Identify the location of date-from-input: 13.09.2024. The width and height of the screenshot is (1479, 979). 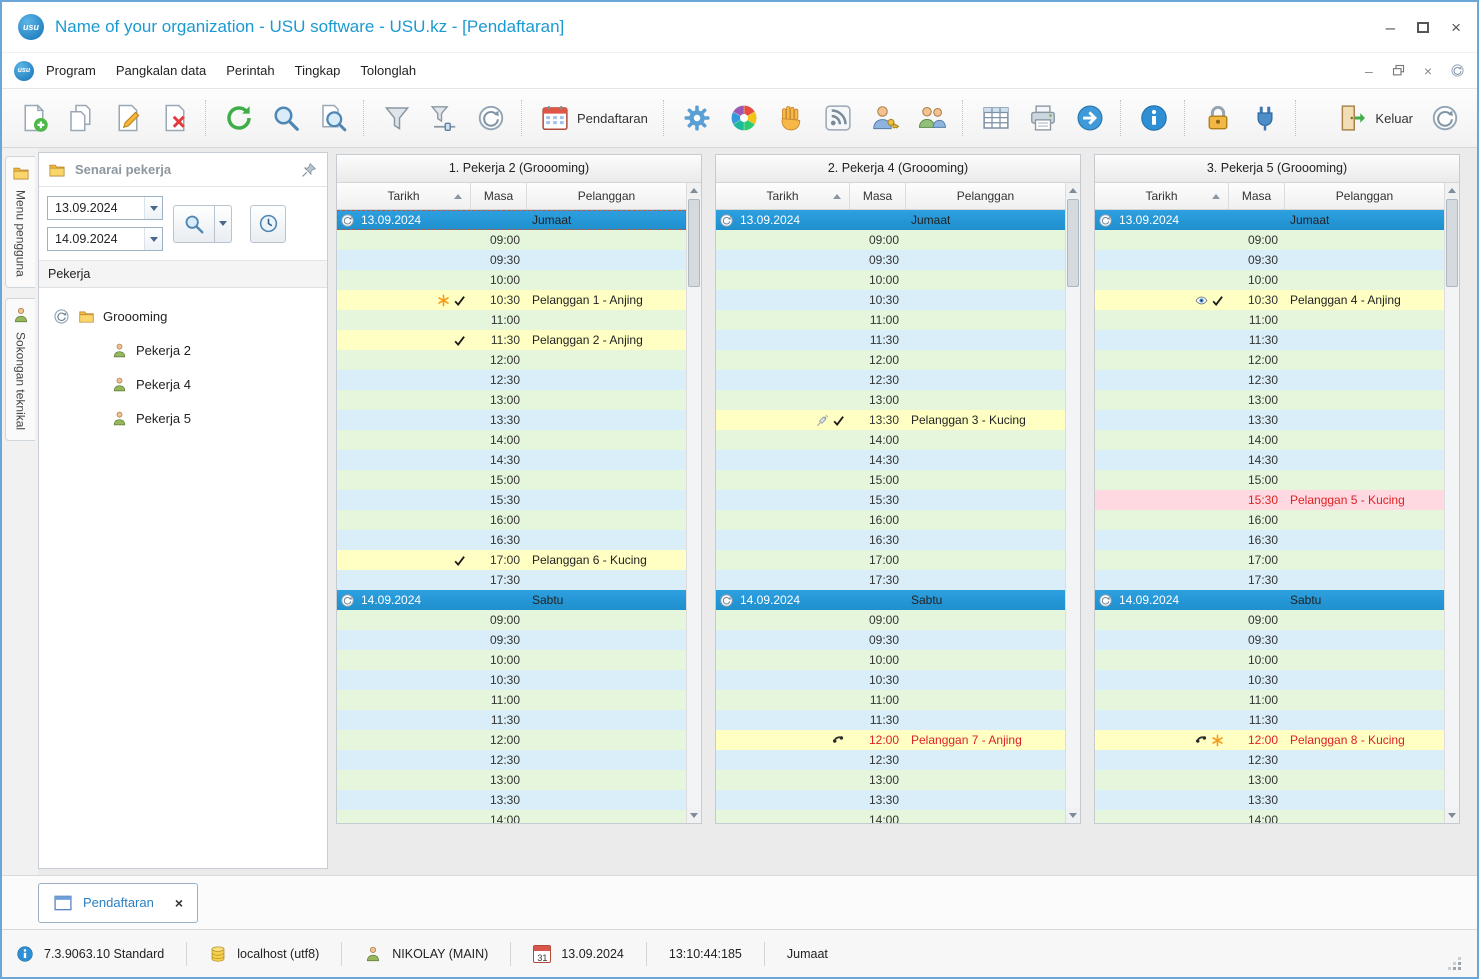
(105, 208).